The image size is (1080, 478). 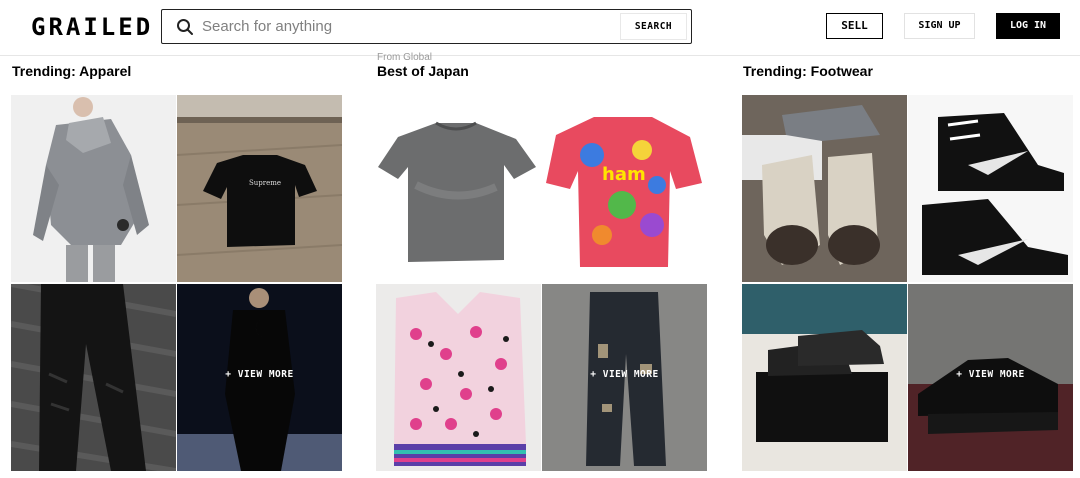 What do you see at coordinates (653, 26) in the screenshot?
I see `search-button: SEARCH` at bounding box center [653, 26].